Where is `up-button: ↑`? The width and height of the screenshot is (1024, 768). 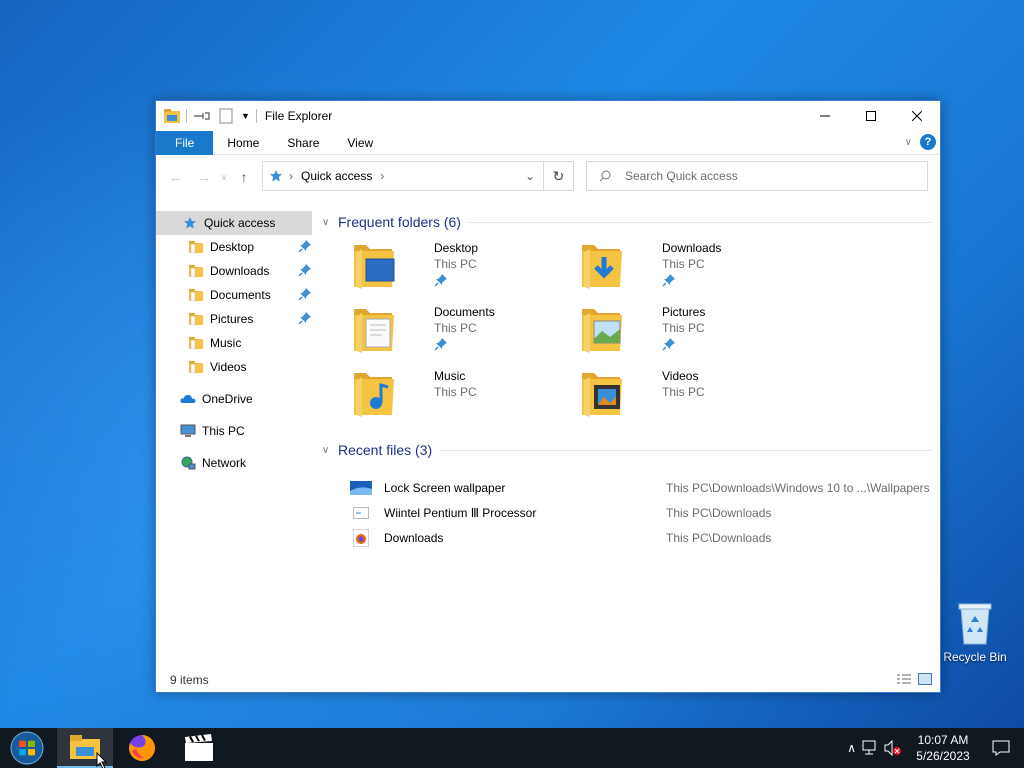 up-button: ↑ is located at coordinates (244, 177).